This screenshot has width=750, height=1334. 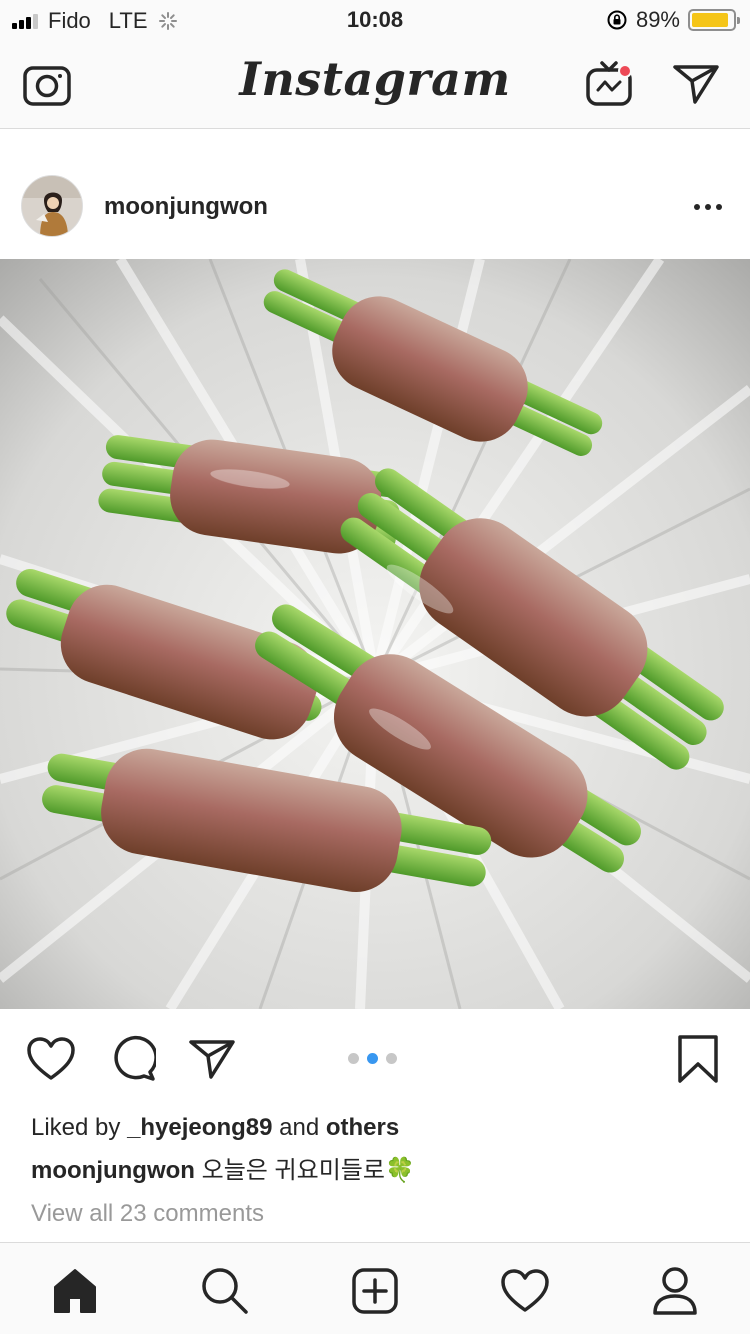 I want to click on camera-icon, so click(x=47, y=86).